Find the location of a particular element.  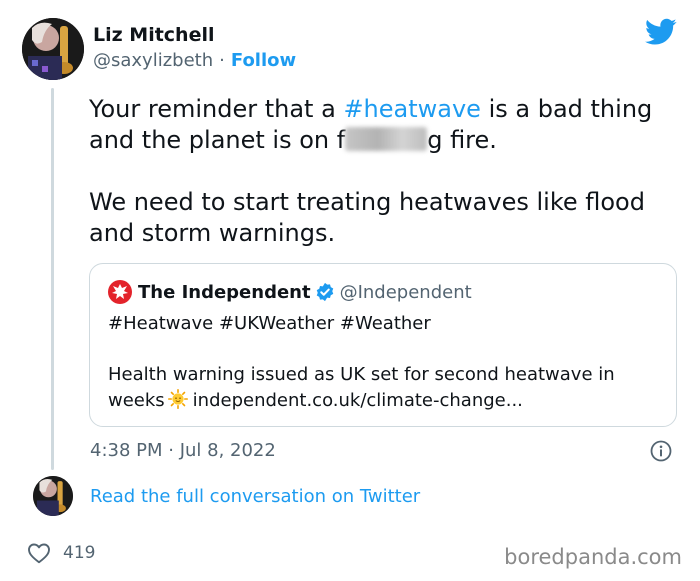

info-icon is located at coordinates (661, 451).